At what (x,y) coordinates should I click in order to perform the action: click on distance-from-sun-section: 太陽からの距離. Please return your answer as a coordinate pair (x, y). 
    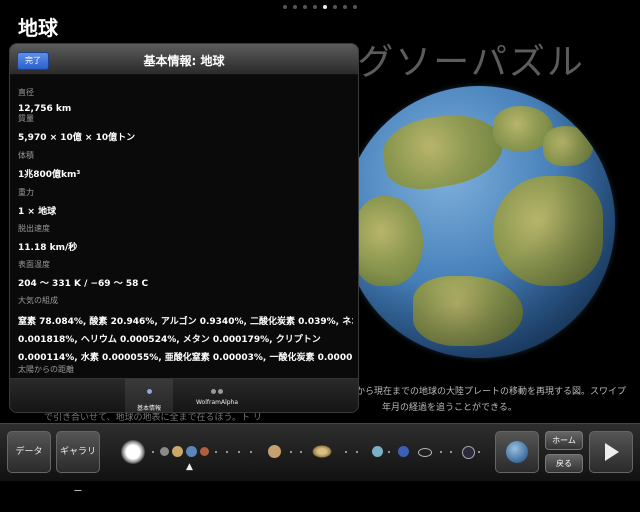
    Looking at the image, I should click on (46, 369).